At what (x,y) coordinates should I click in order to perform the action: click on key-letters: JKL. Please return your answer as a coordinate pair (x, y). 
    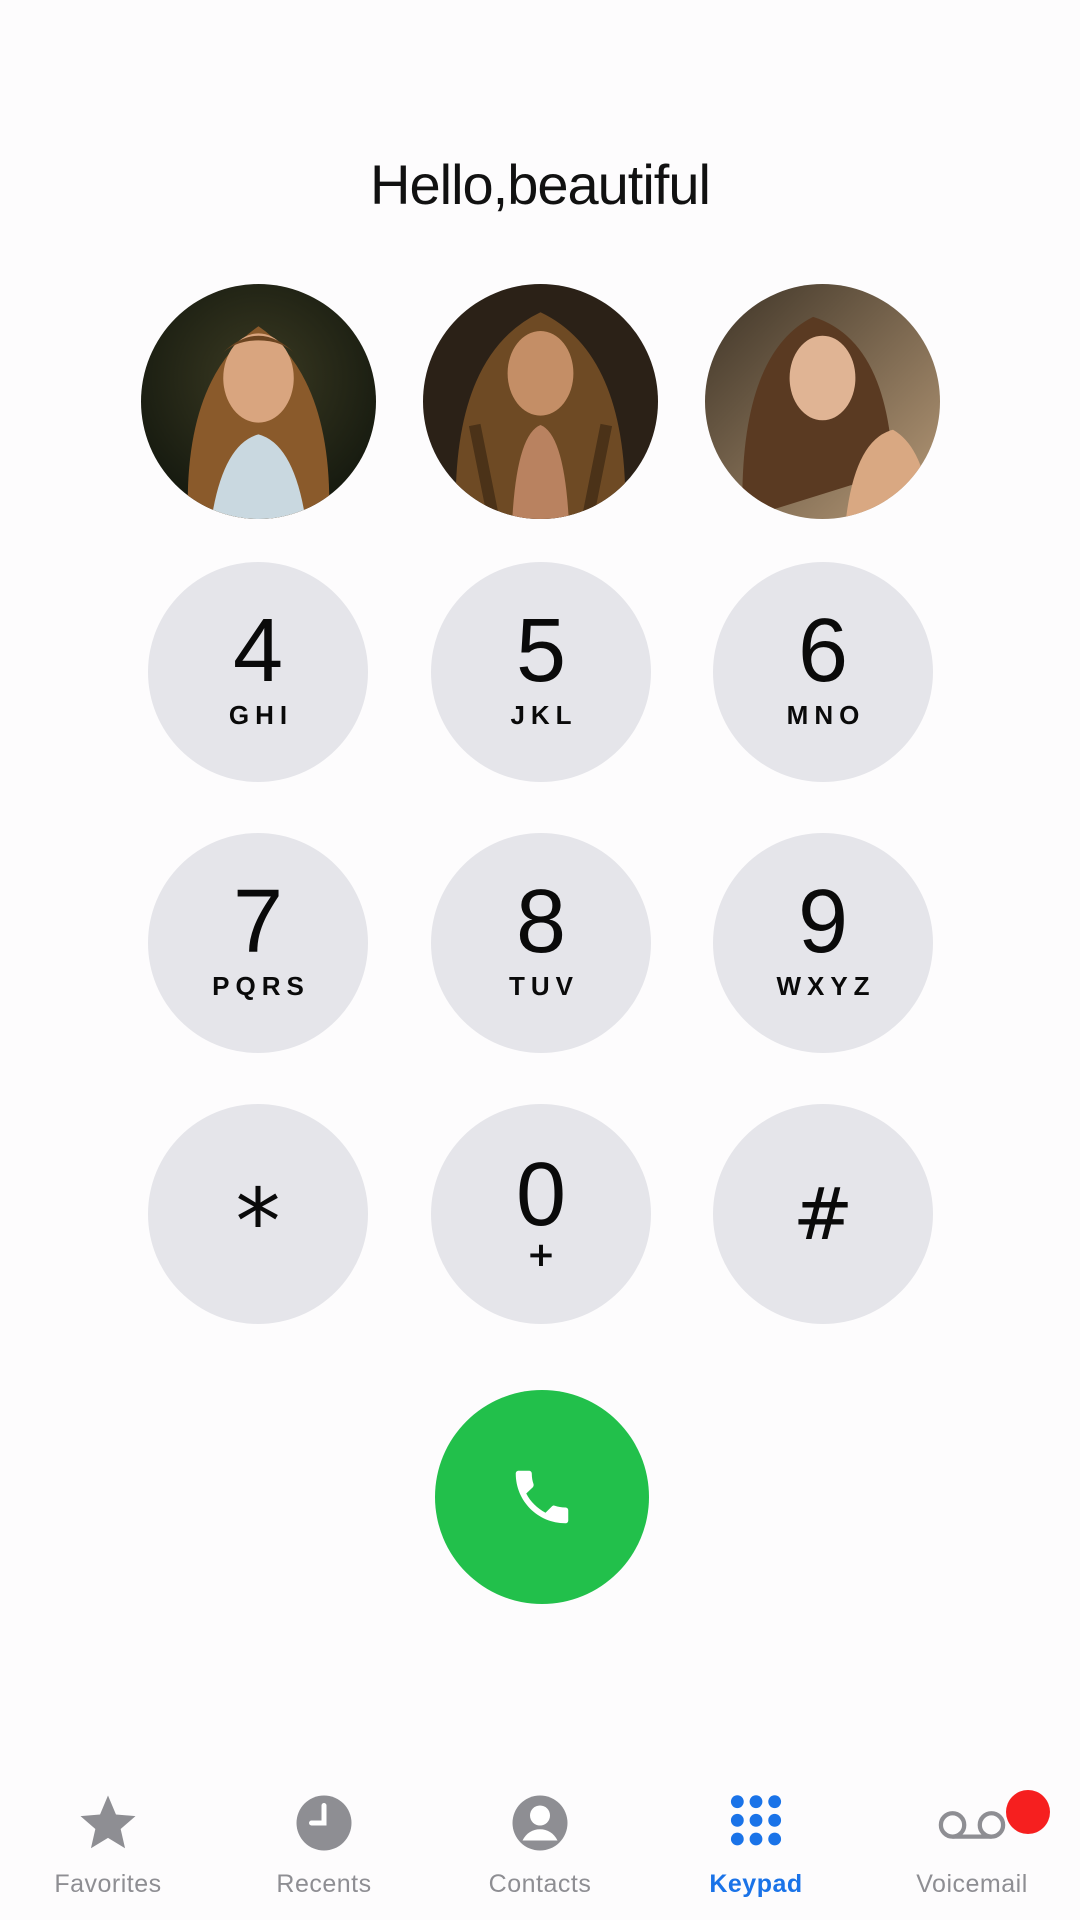
    Looking at the image, I should click on (544, 714).